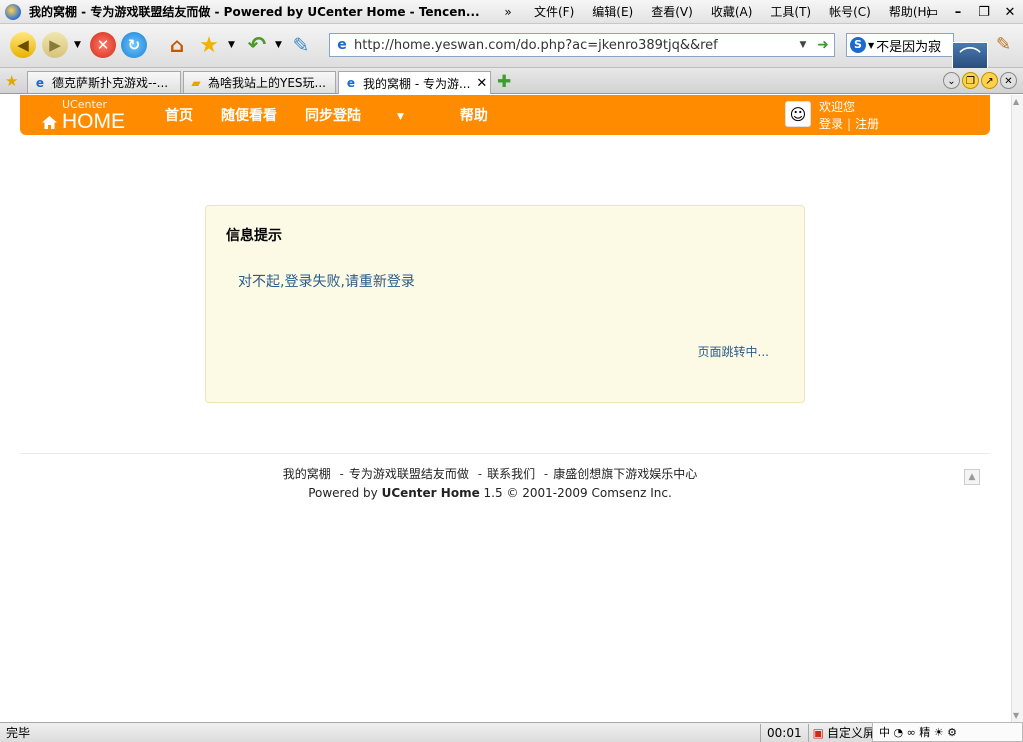 This screenshot has width=1023, height=742. What do you see at coordinates (818, 732) in the screenshot?
I see `zoom-icon: ▣` at bounding box center [818, 732].